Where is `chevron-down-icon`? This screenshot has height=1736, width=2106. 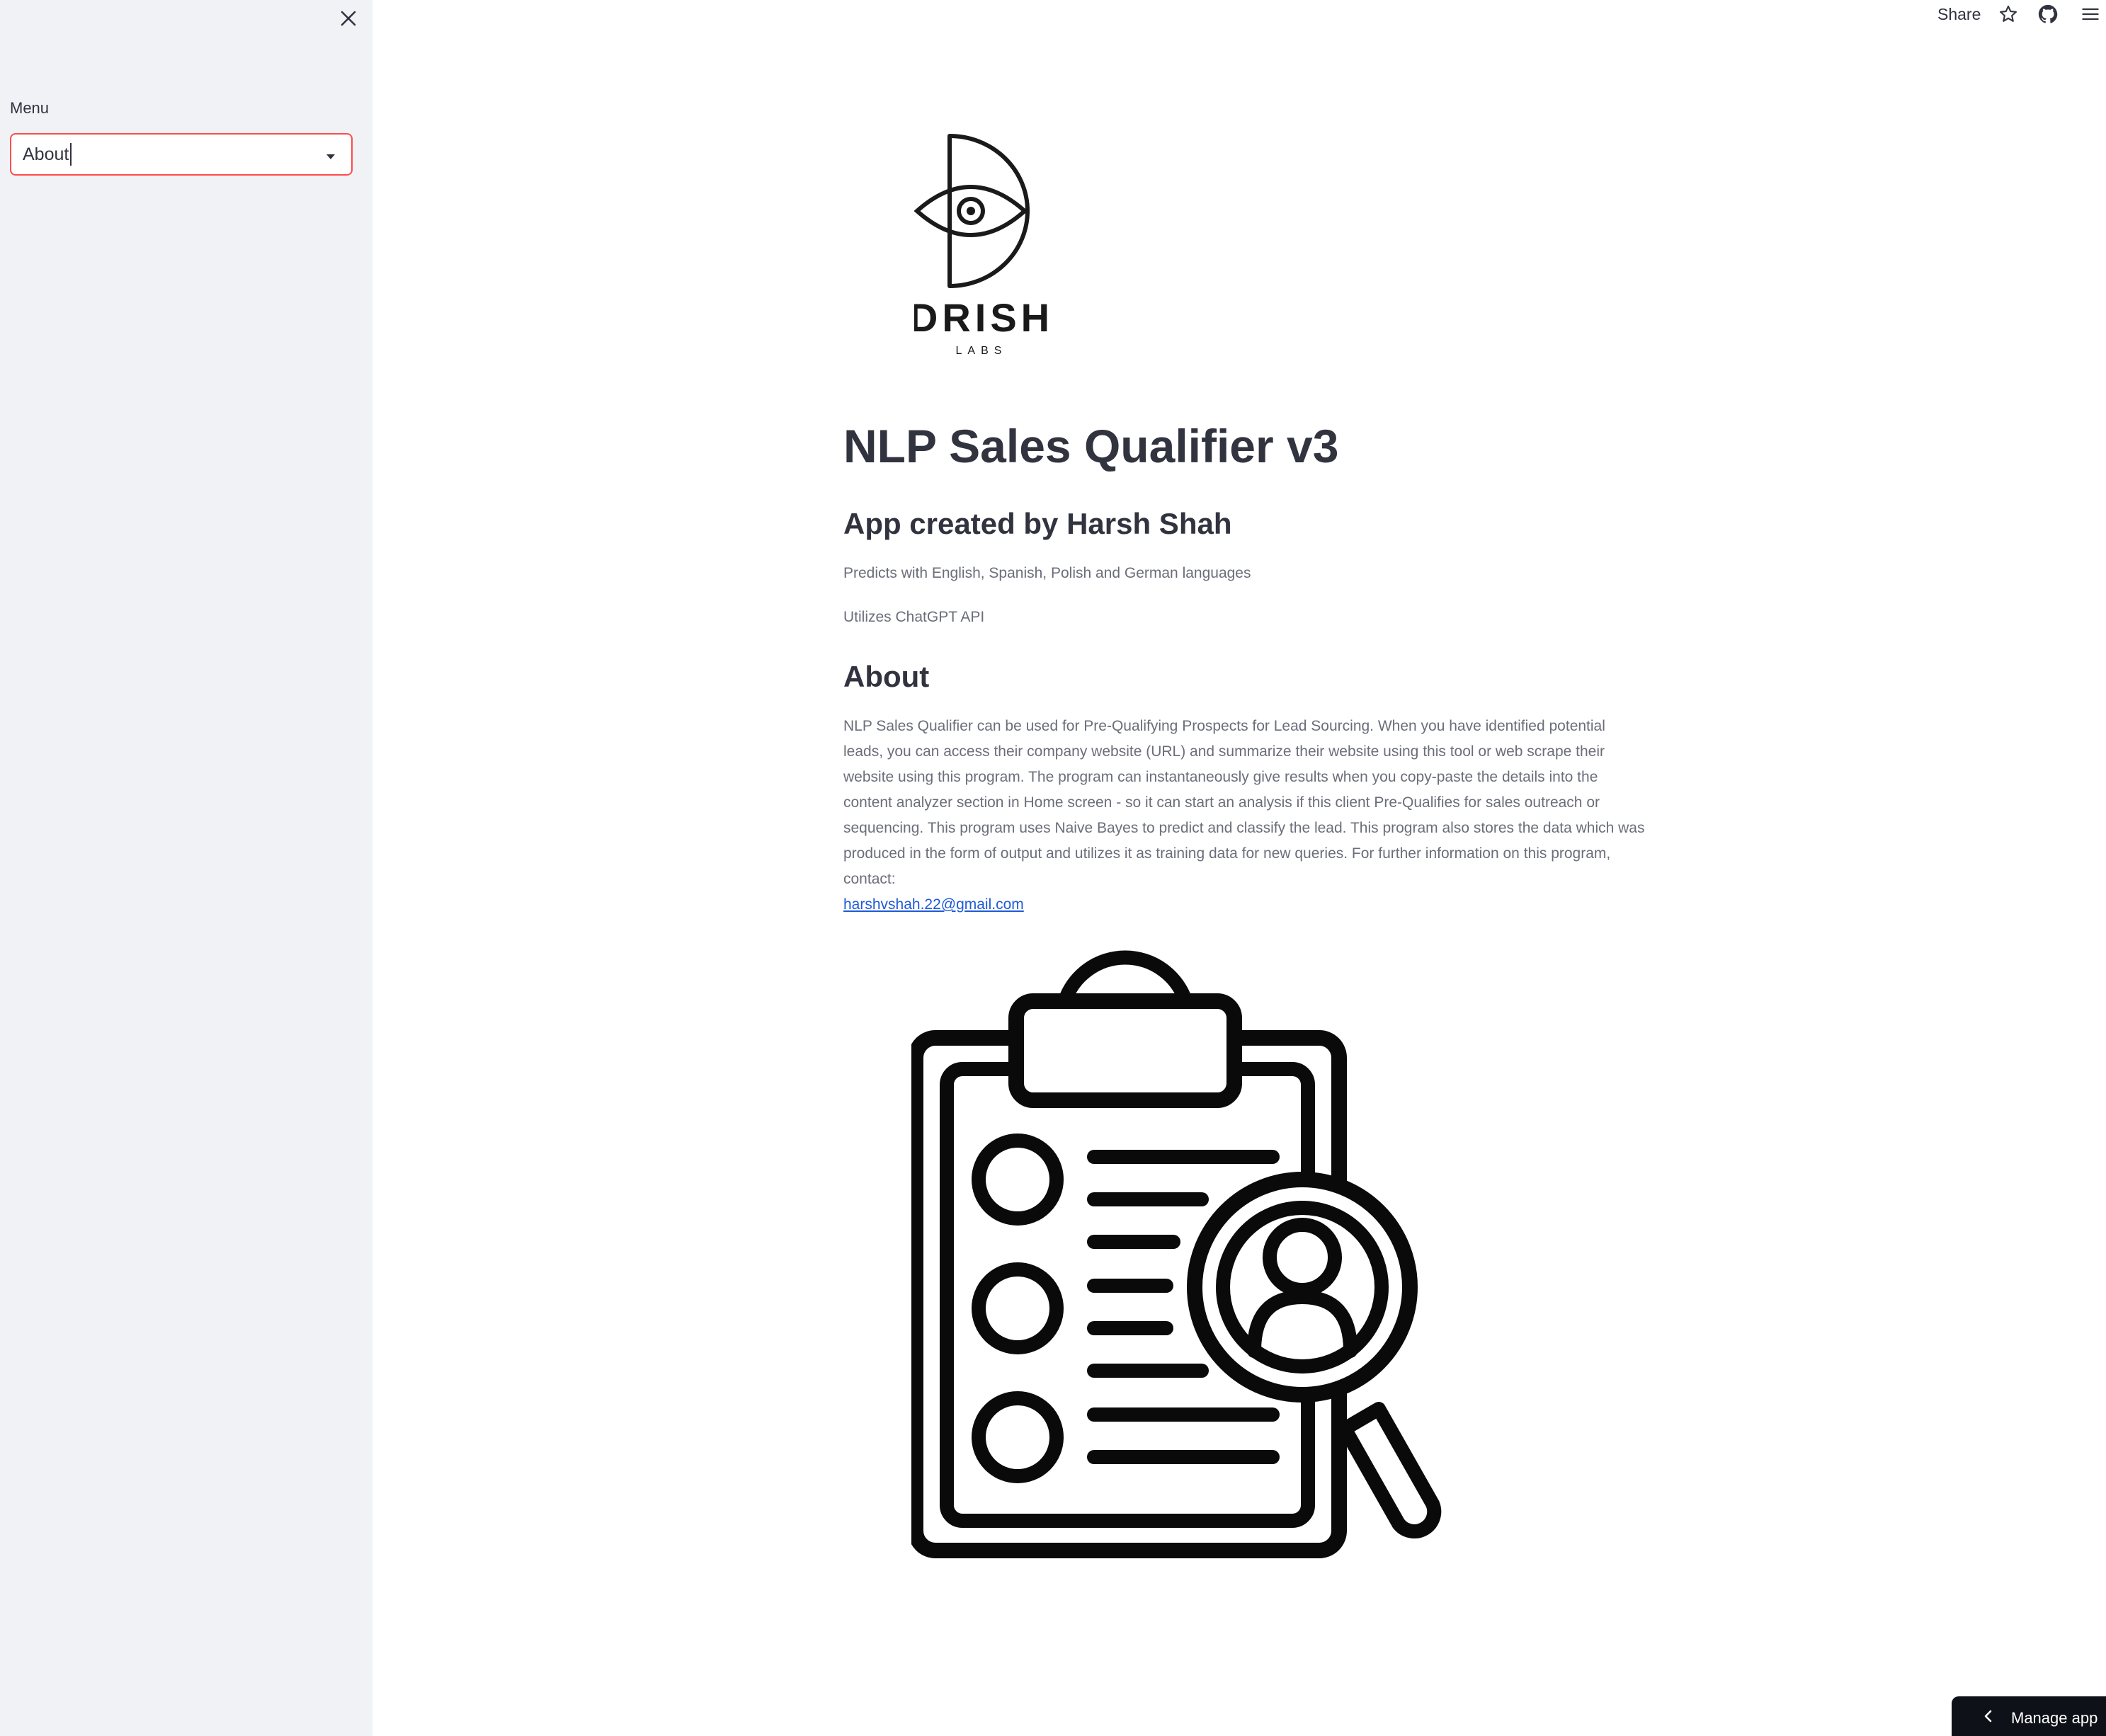 chevron-down-icon is located at coordinates (330, 156).